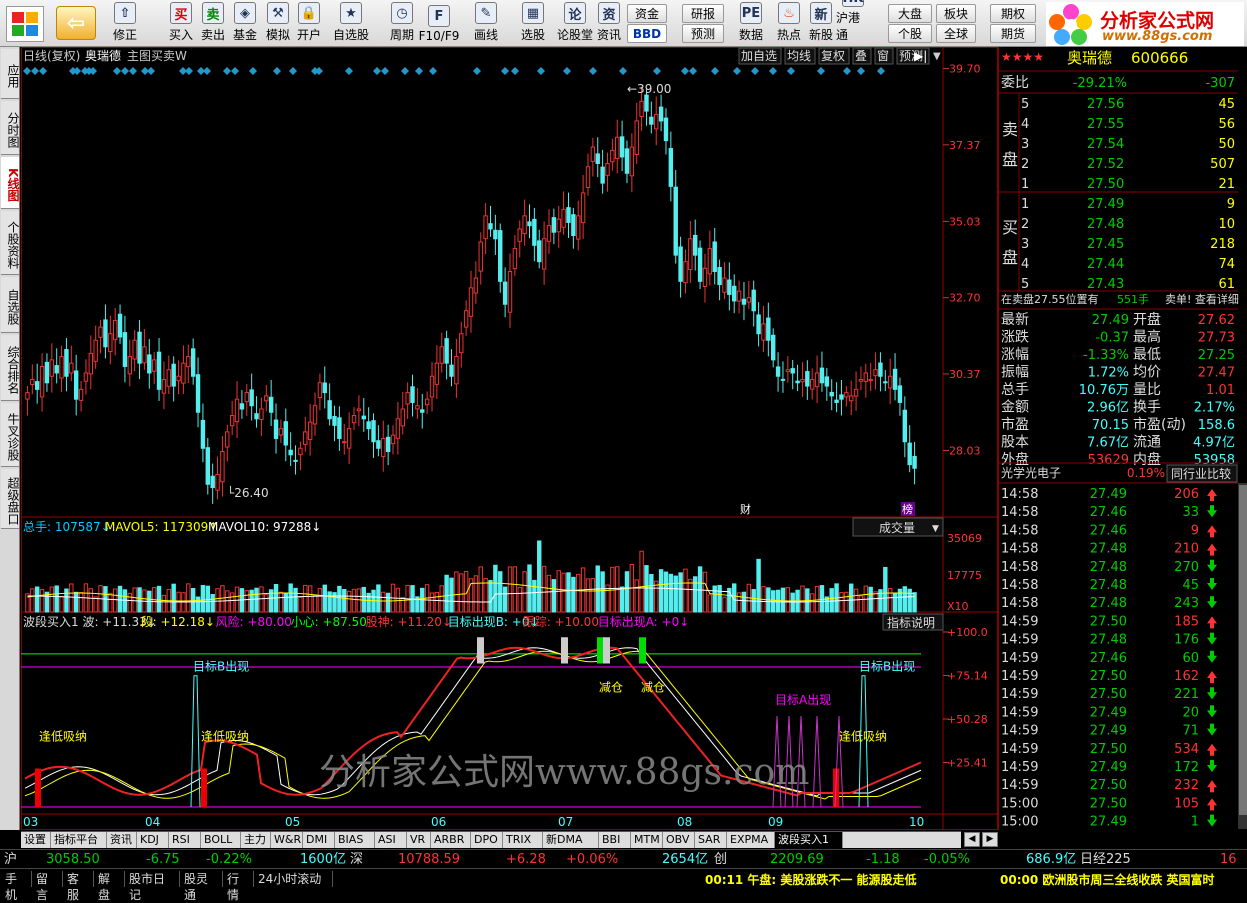  Describe the element at coordinates (10, 183) in the screenshot. I see `left-tab-2: K线图` at that location.